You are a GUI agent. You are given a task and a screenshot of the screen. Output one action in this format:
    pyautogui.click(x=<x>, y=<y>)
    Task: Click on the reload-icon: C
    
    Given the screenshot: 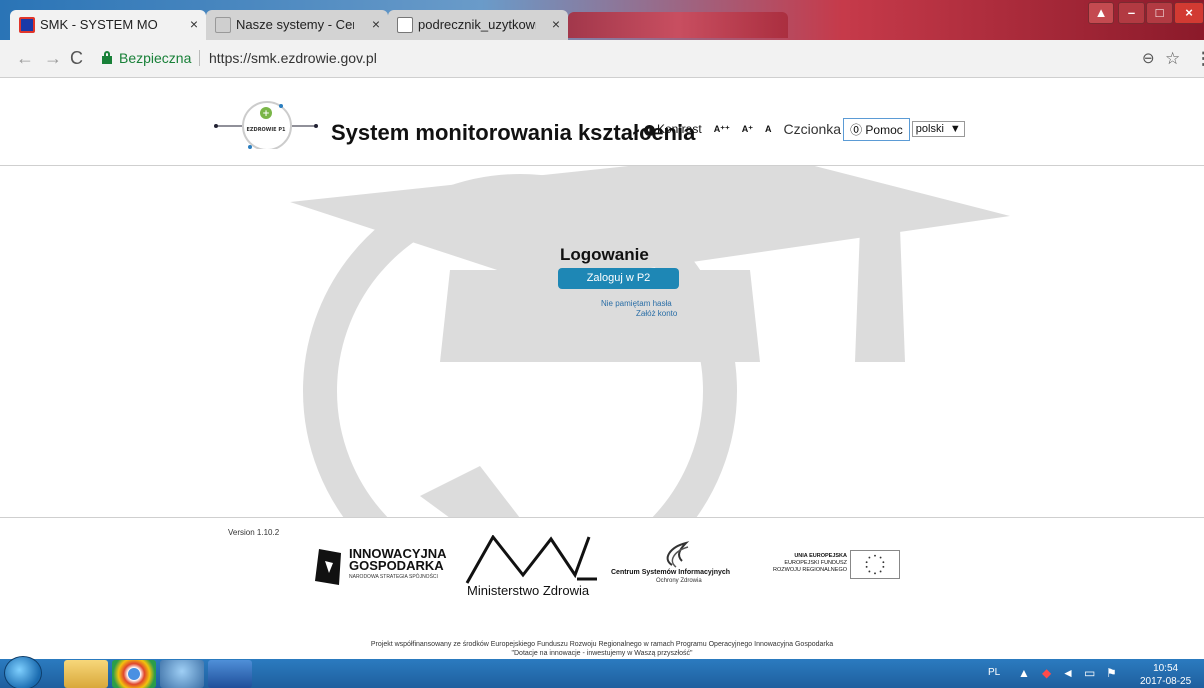 What is the action you would take?
    pyautogui.click(x=76, y=58)
    